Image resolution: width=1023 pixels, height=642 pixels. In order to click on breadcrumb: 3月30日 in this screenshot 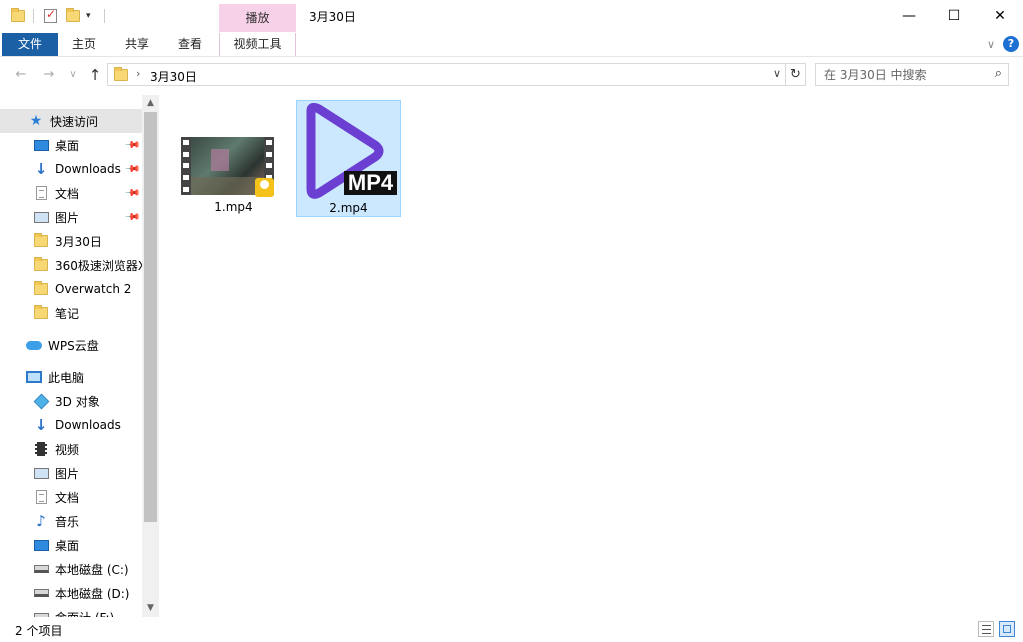, I will do `click(173, 76)`.